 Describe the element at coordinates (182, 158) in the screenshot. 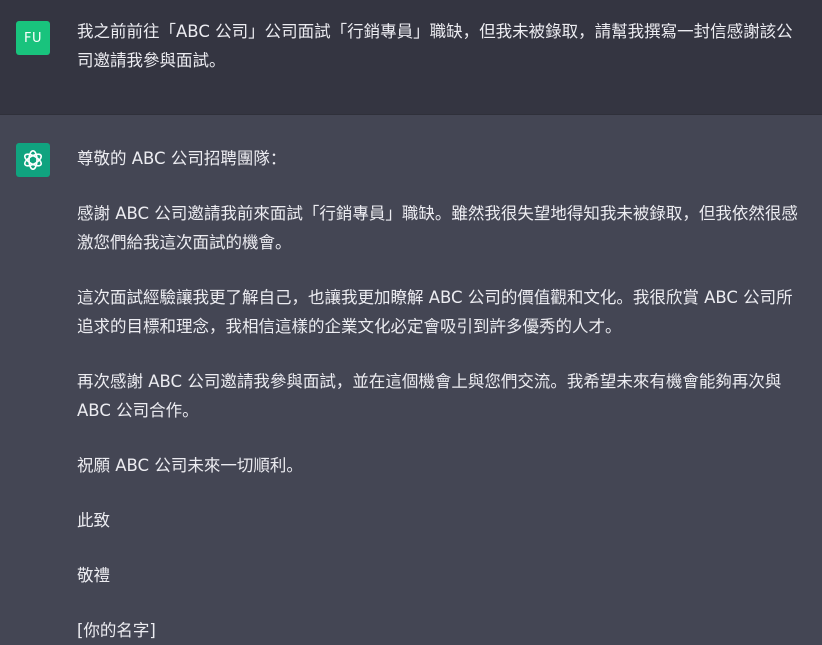

I see `salutation: 尊敬的 ABC 公司招聘團隊：` at that location.